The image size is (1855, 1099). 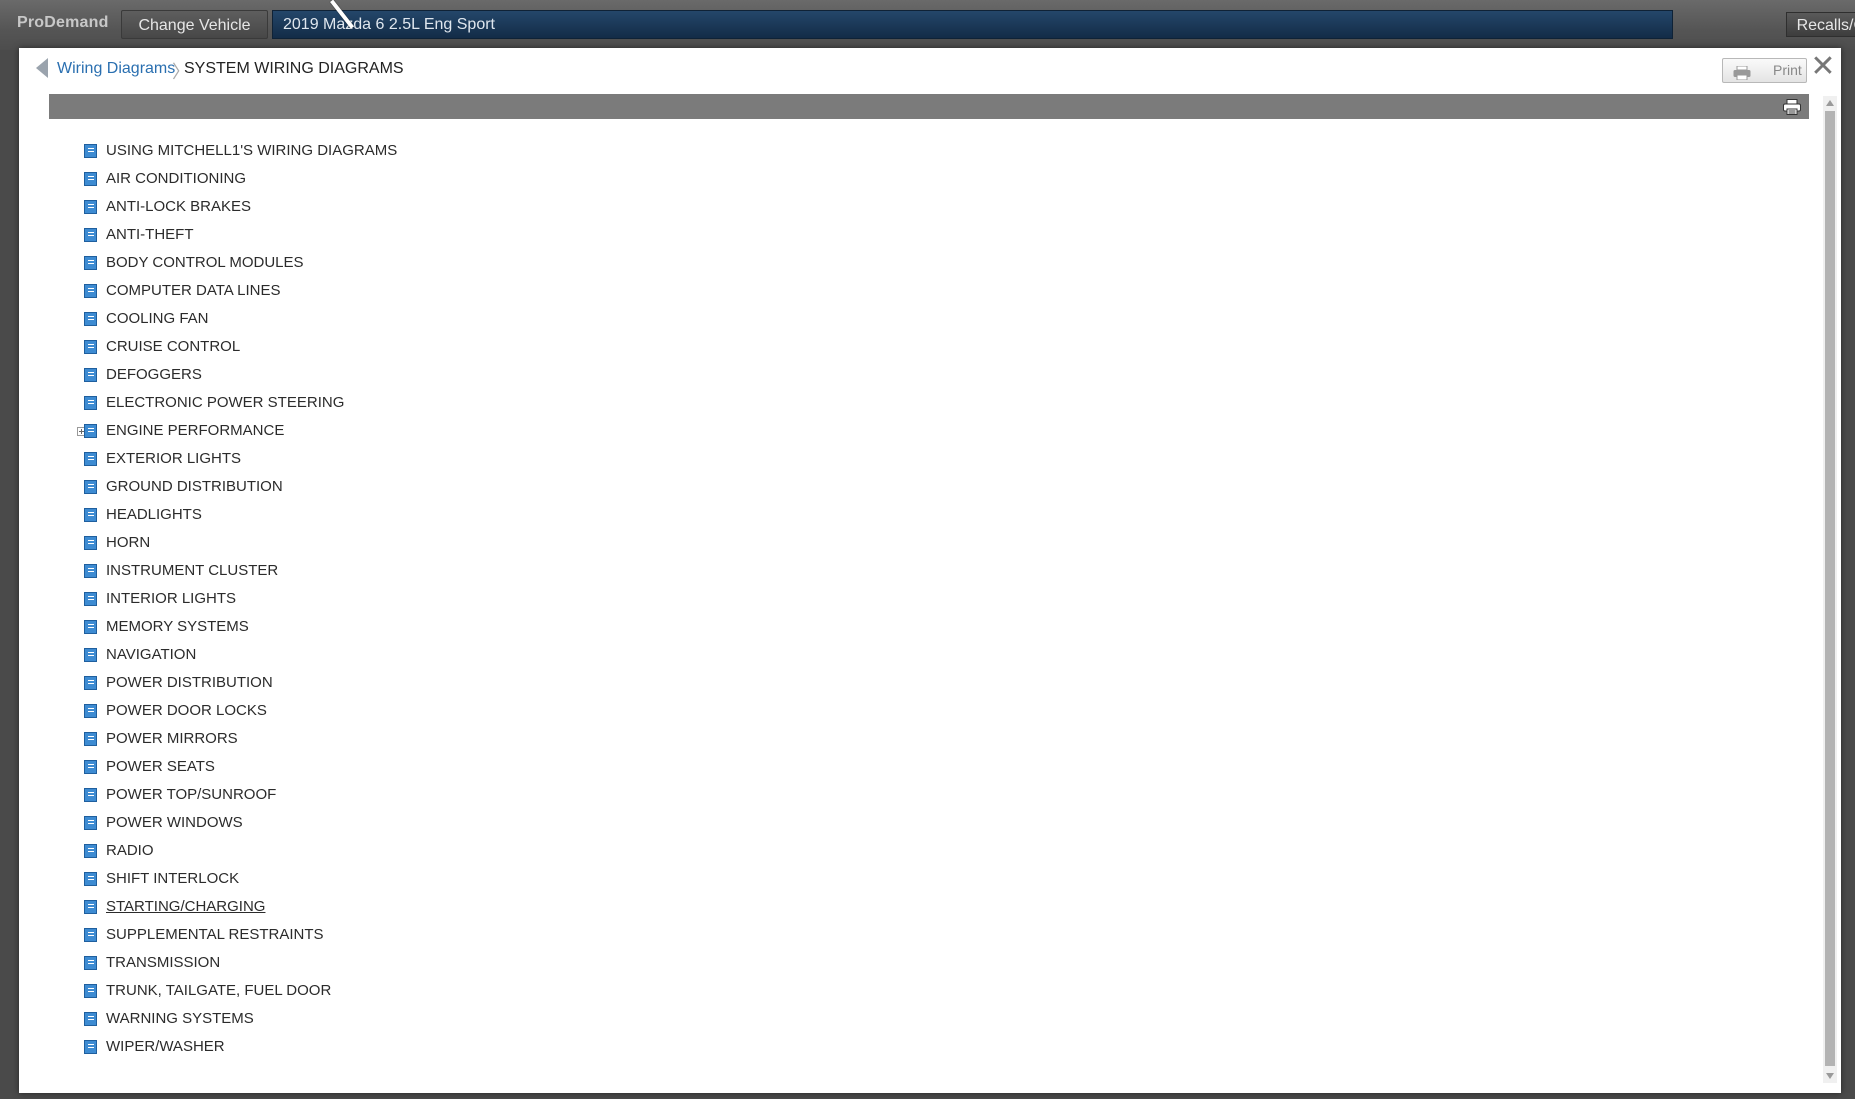 What do you see at coordinates (172, 738) in the screenshot?
I see `list-item-label: POWER MIRRORS` at bounding box center [172, 738].